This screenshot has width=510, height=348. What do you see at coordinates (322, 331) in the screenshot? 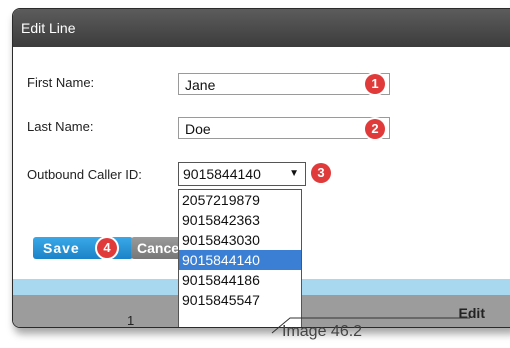
I see `image-caption: Image 46.2` at bounding box center [322, 331].